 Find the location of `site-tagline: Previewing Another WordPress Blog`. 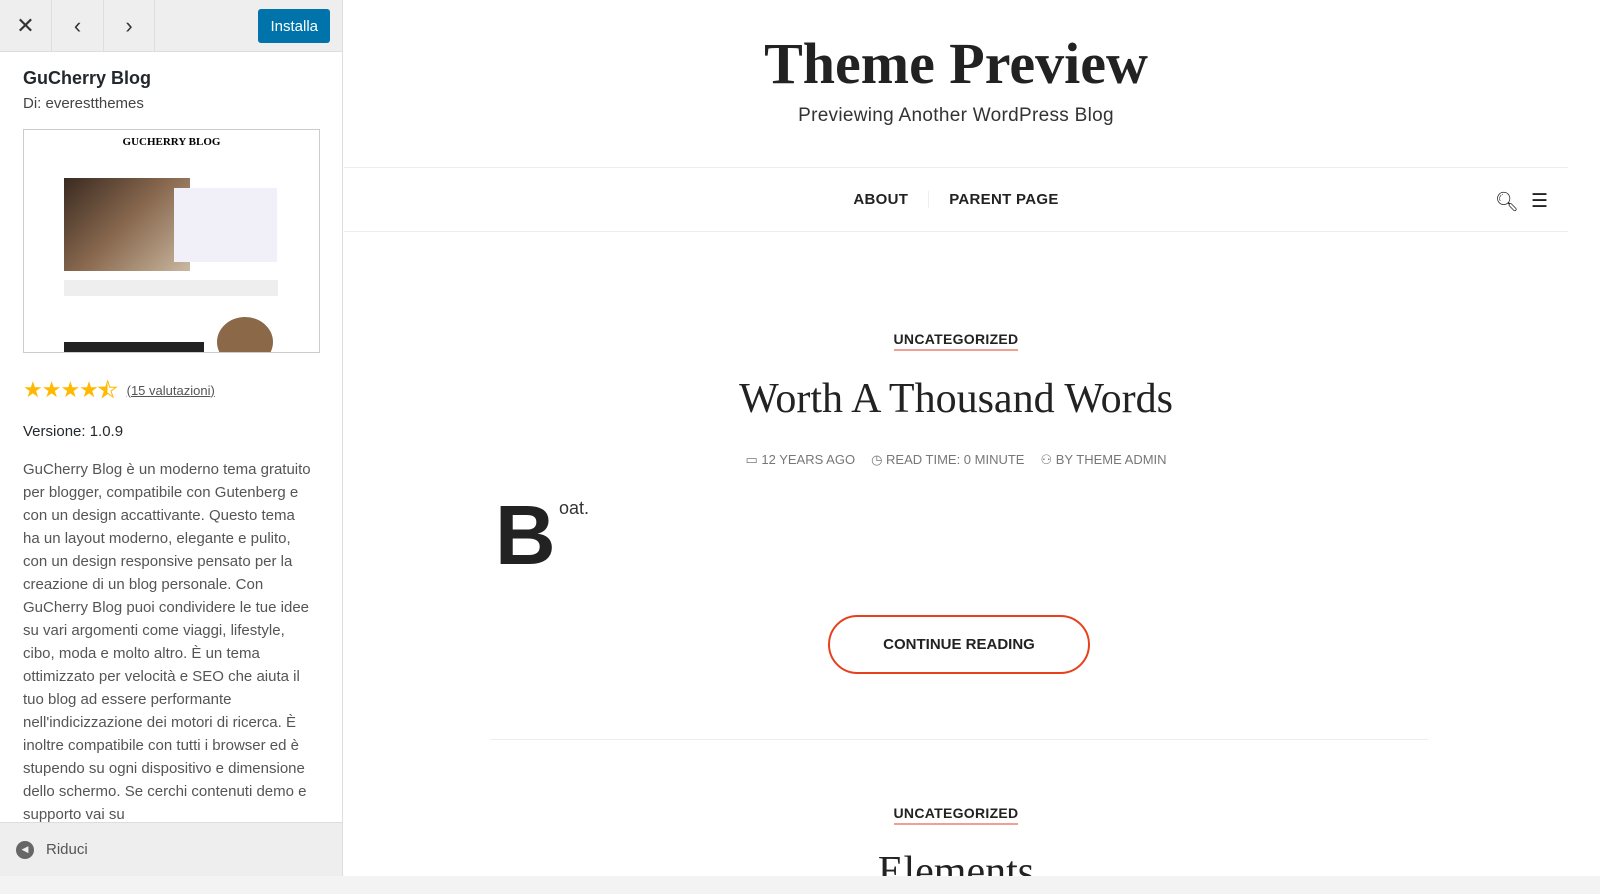

site-tagline: Previewing Another WordPress Blog is located at coordinates (956, 115).